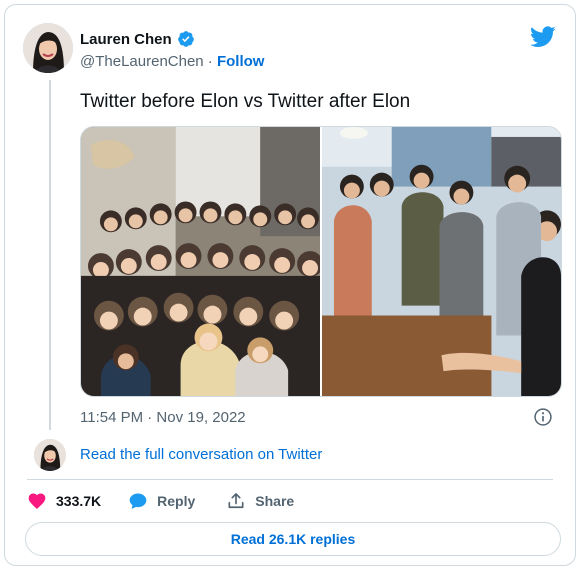 This screenshot has height=572, width=582. What do you see at coordinates (543, 417) in the screenshot?
I see `info-icon` at bounding box center [543, 417].